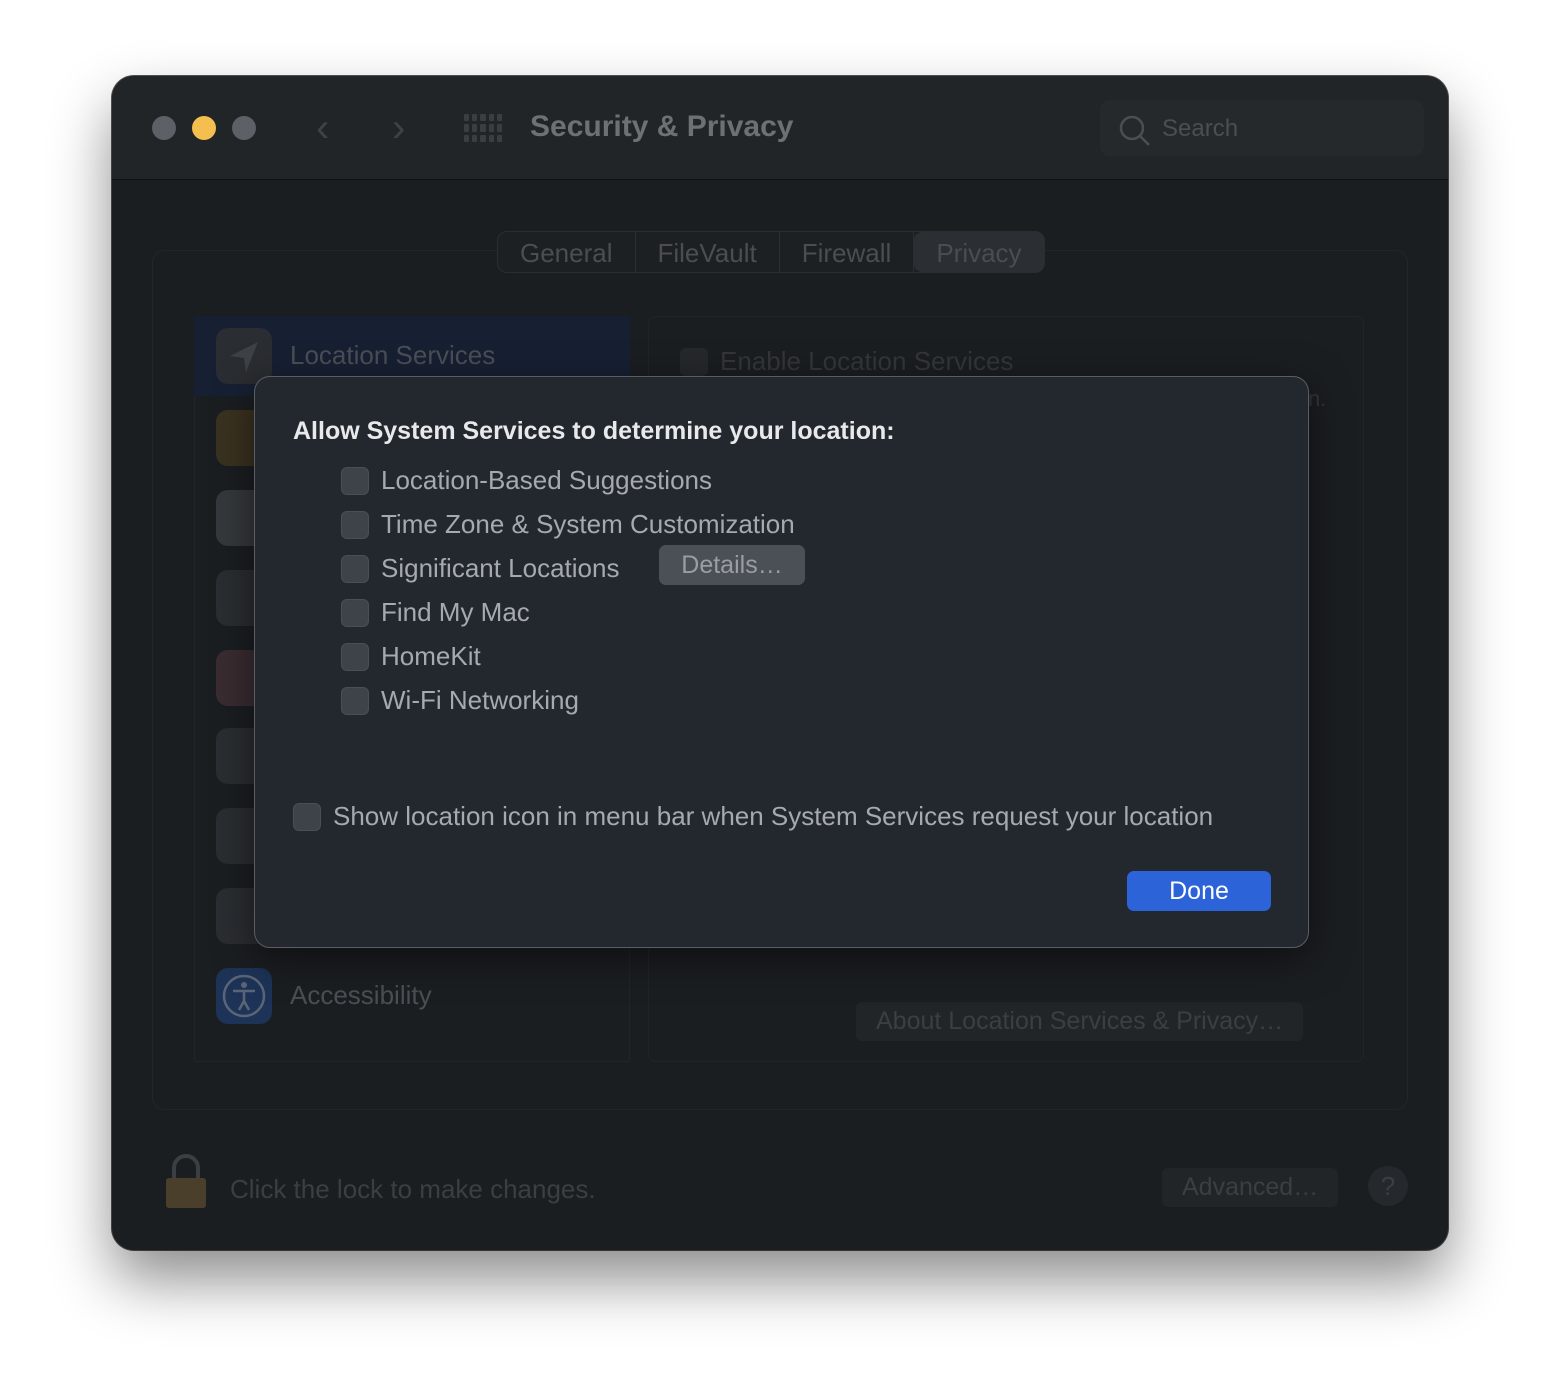 The image size is (1560, 1398). What do you see at coordinates (322, 128) in the screenshot?
I see `back-icon: ‹` at bounding box center [322, 128].